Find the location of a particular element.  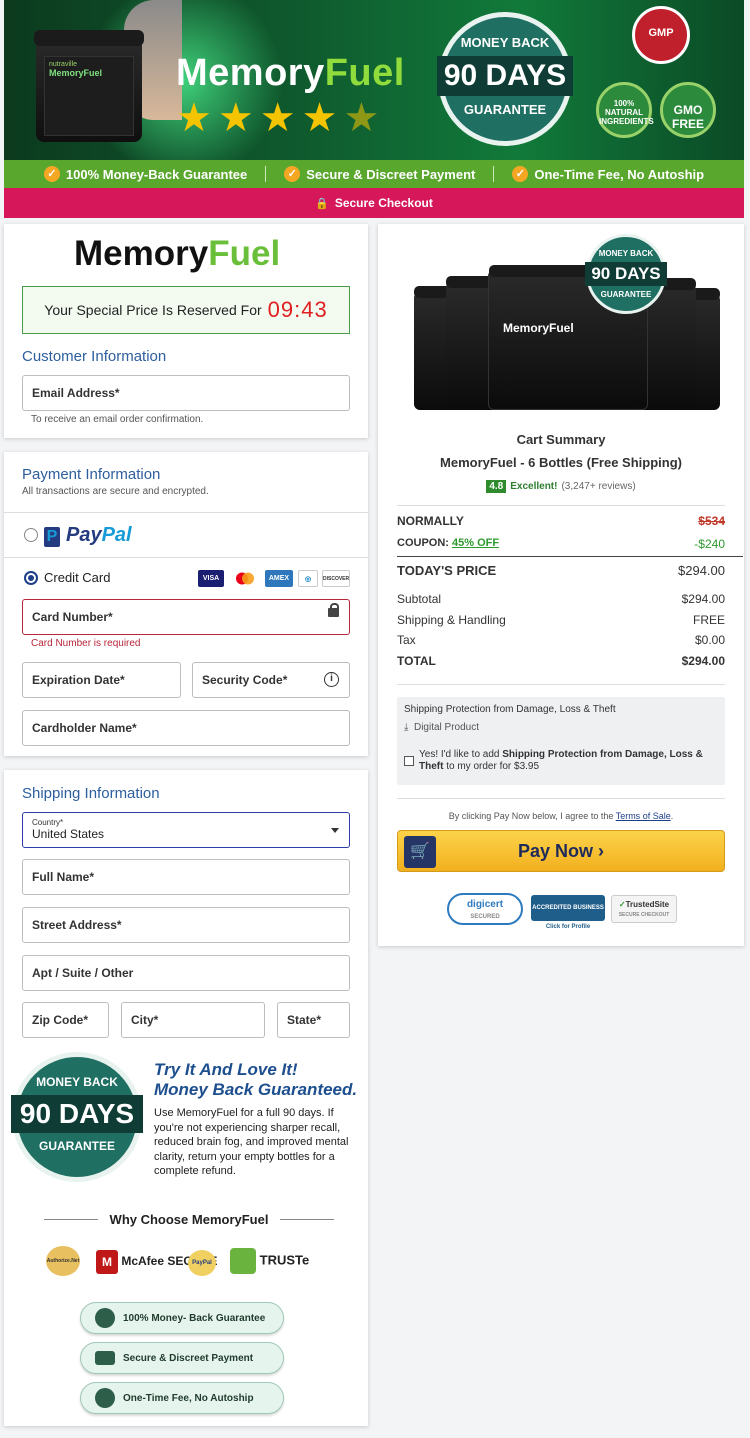

natural-seal: 100% NATURAL INGREDIENTS is located at coordinates (625, 110).